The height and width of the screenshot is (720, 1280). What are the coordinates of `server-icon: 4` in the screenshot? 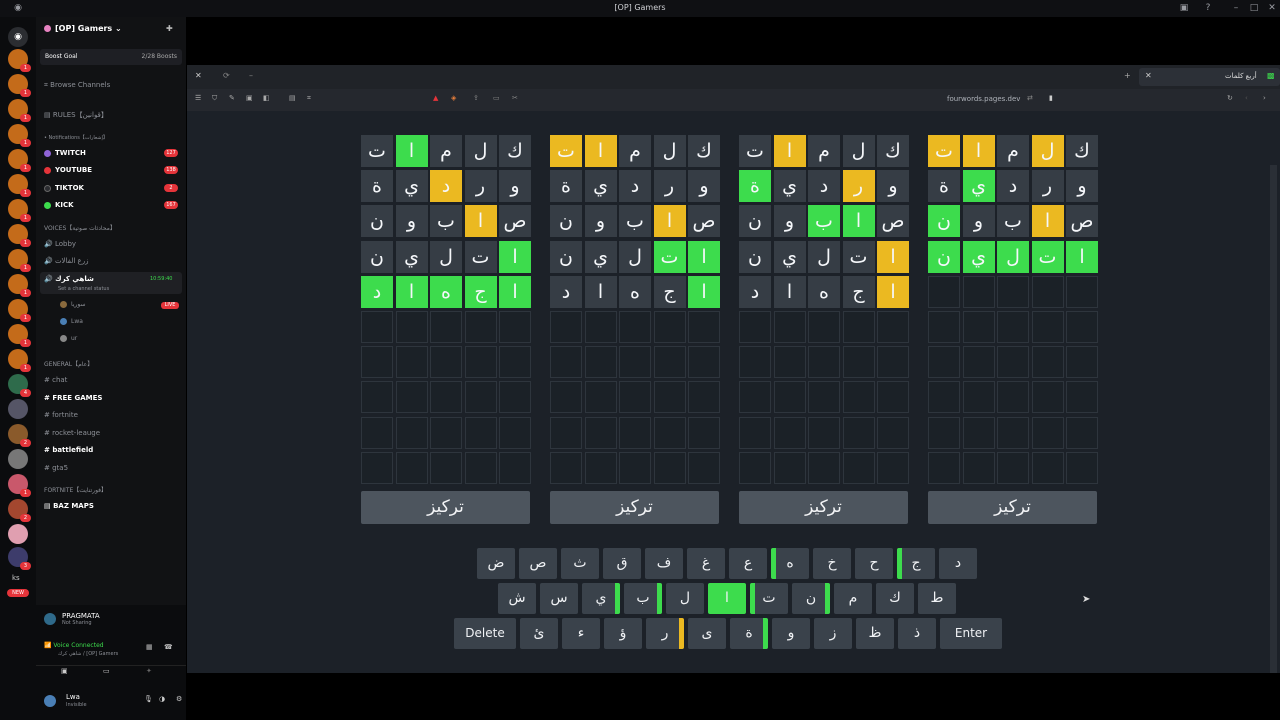 It's located at (19, 385).